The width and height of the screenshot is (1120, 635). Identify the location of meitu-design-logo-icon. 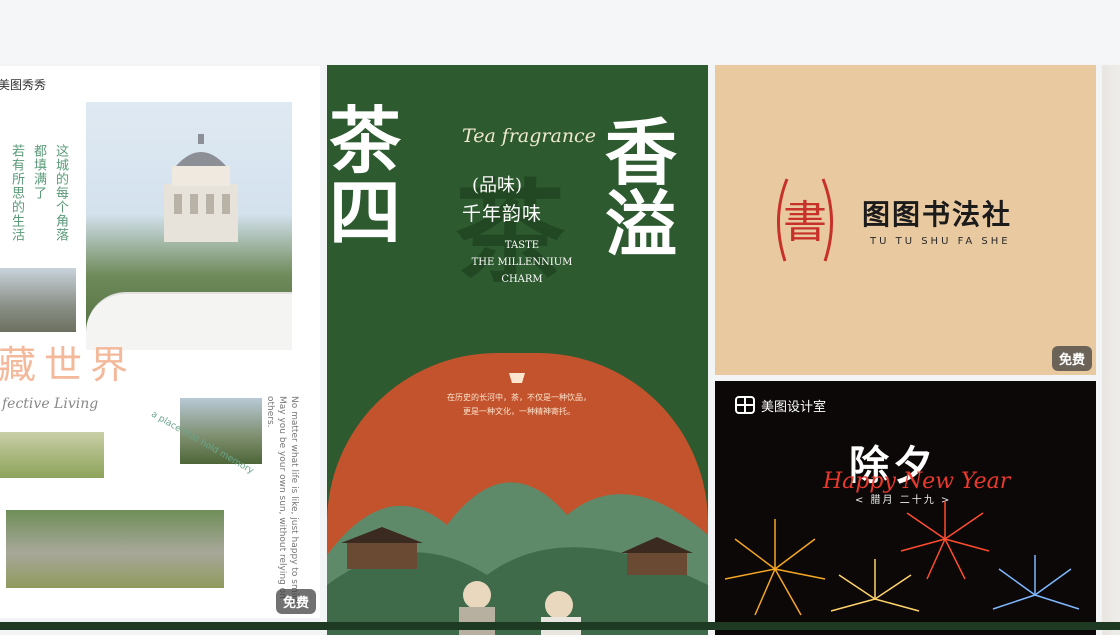
(745, 405).